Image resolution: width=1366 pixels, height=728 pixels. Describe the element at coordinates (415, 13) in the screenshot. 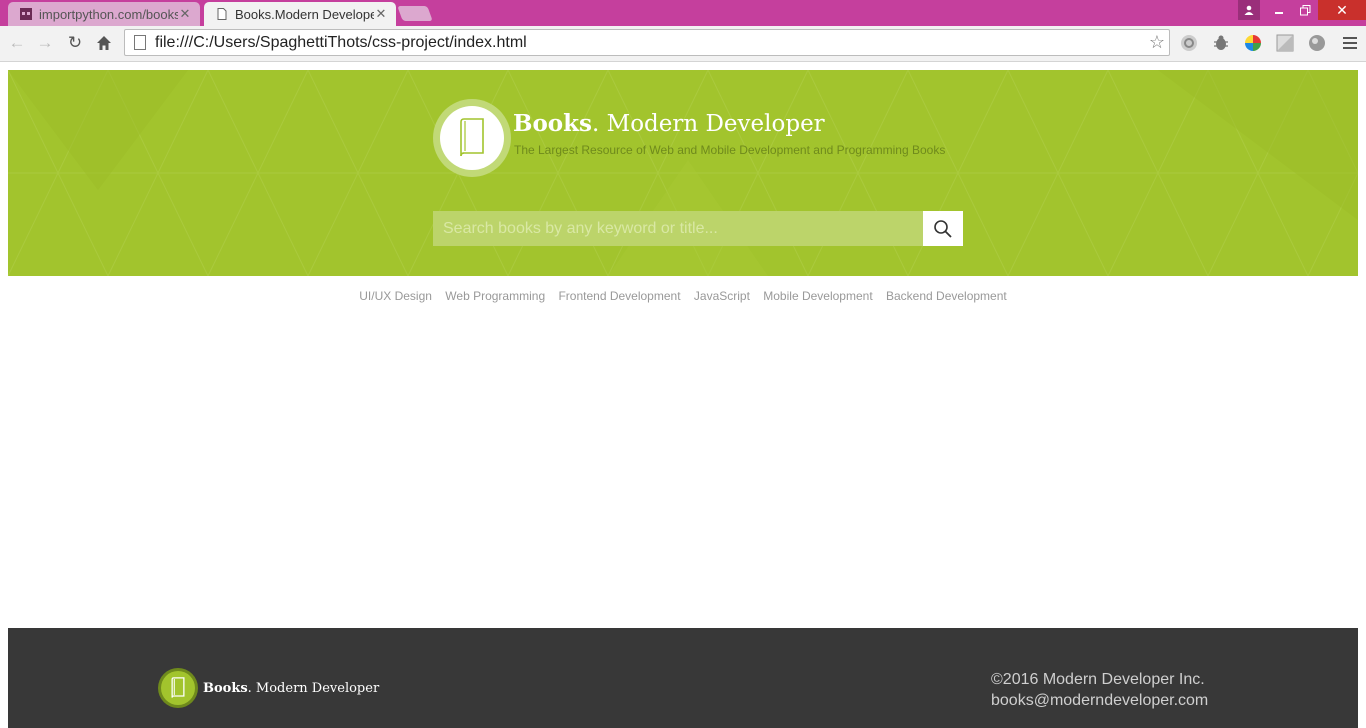

I see `new-tab-button` at that location.